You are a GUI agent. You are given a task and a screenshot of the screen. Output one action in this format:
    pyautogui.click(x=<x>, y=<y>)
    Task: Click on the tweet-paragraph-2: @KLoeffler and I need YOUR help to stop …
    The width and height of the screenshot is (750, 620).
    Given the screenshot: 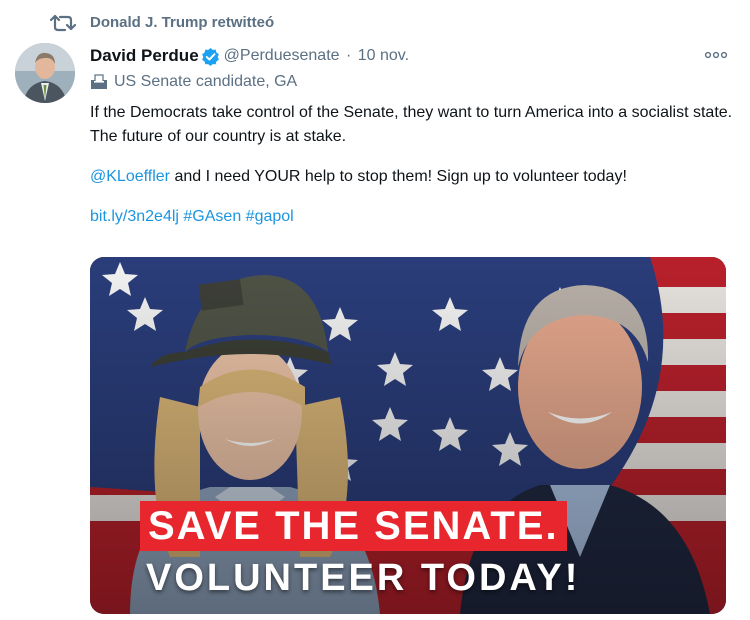 What is the action you would take?
    pyautogui.click(x=415, y=177)
    